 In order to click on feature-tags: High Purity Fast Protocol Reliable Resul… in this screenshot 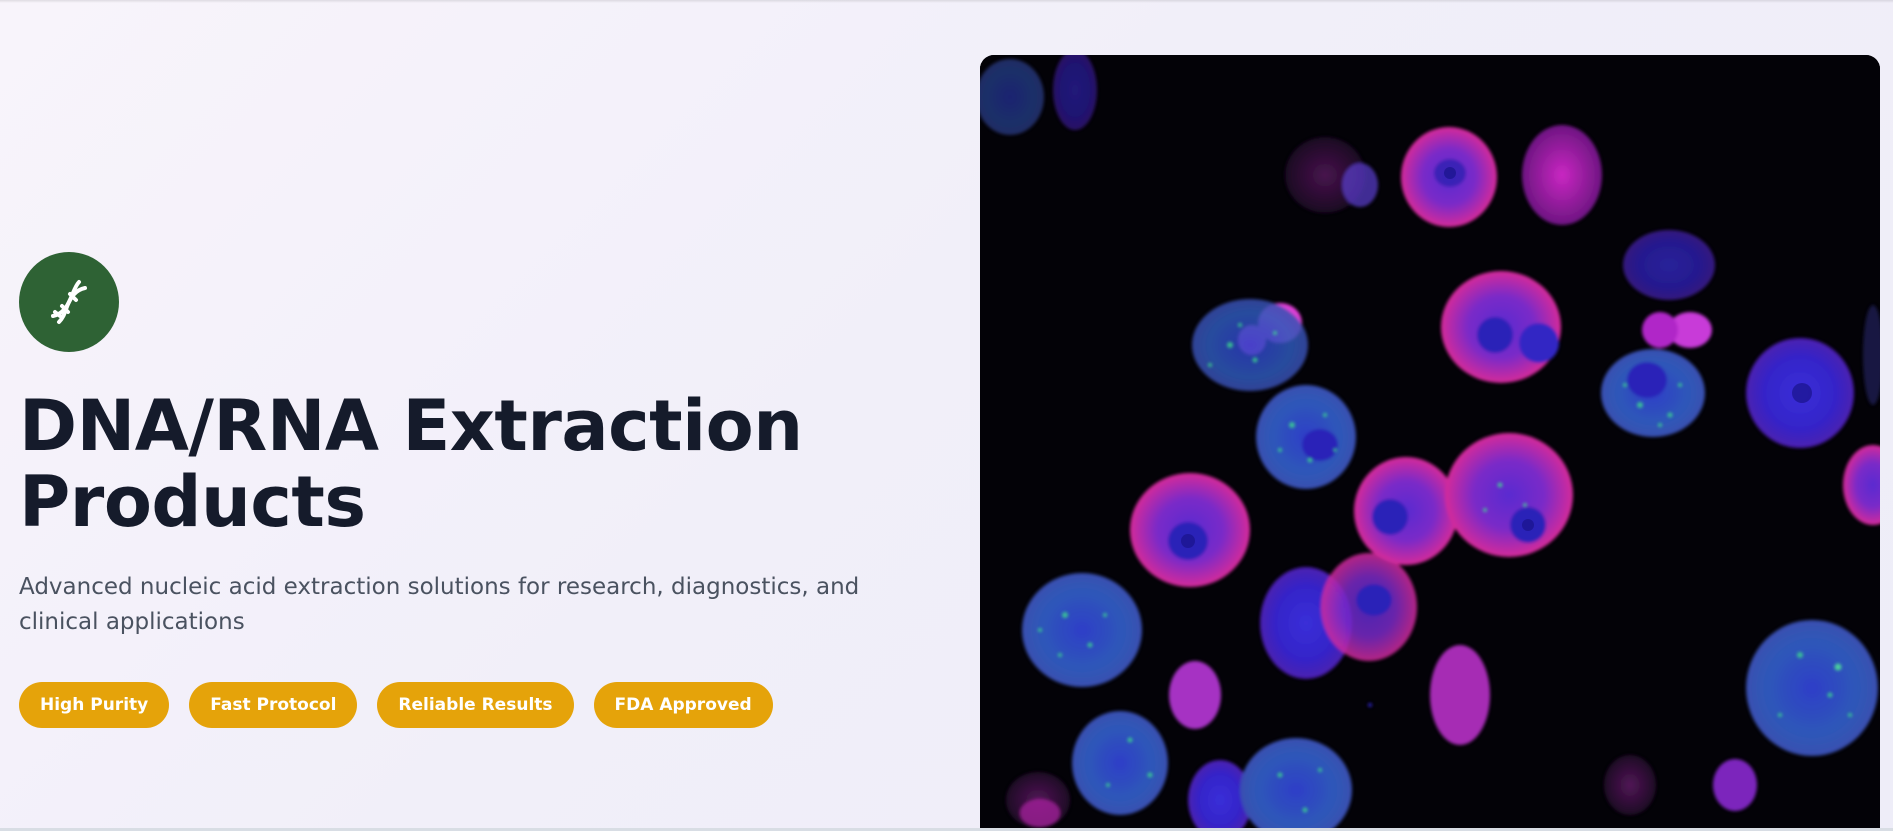, I will do `click(479, 705)`.